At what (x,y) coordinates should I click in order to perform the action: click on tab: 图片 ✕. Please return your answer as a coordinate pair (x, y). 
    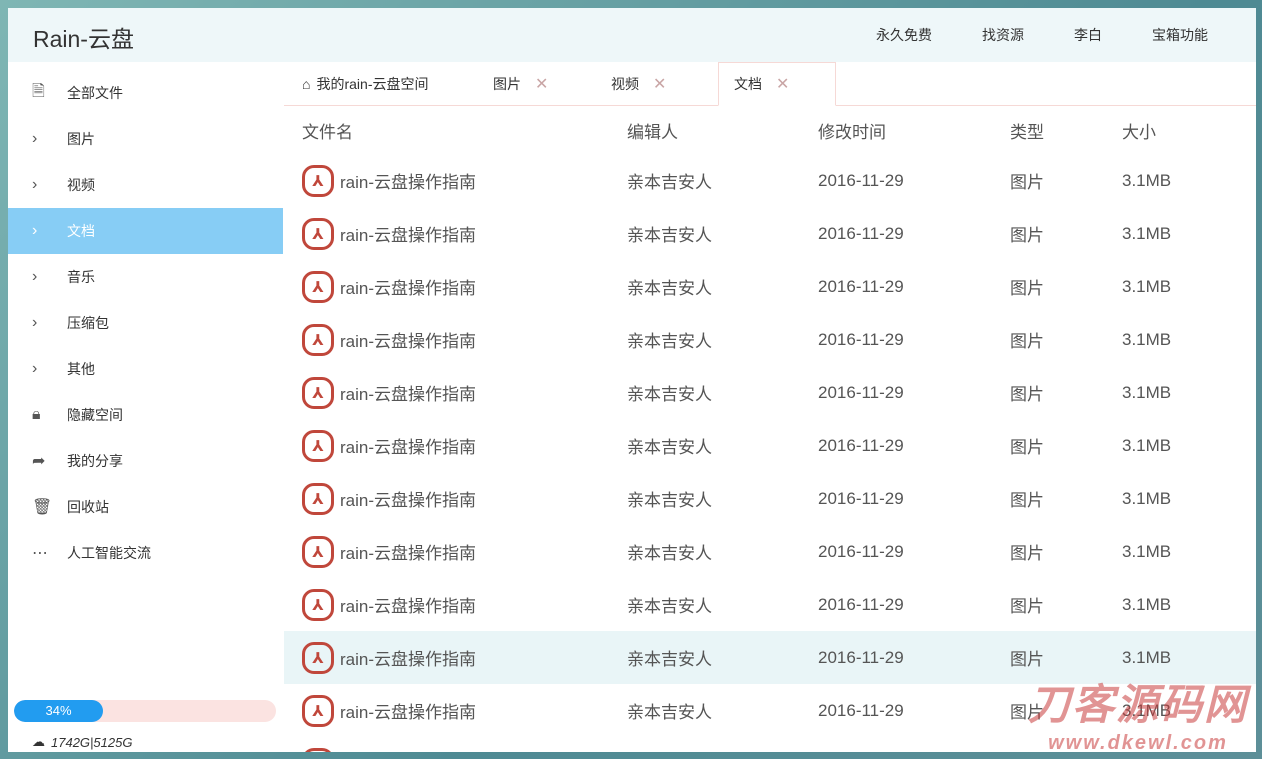
    Looking at the image, I should click on (537, 83).